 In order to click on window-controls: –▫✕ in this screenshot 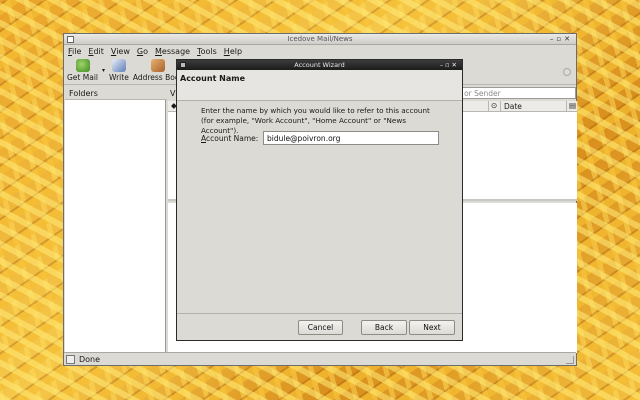, I will do `click(561, 39)`.